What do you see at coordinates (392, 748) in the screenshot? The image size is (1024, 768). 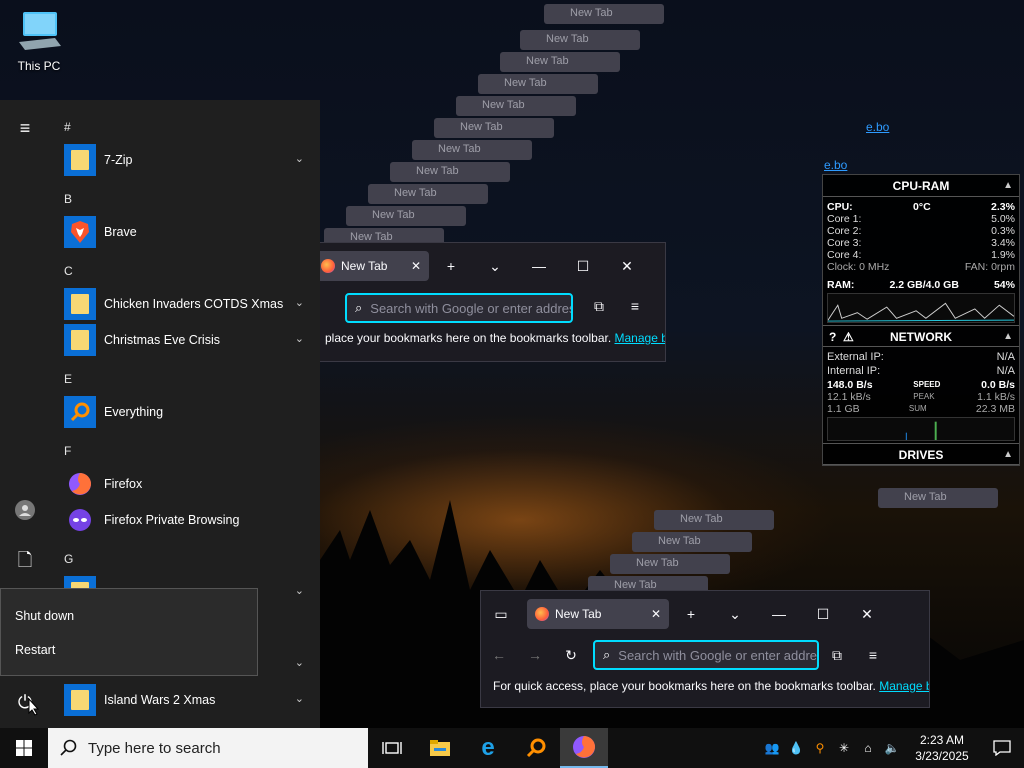 I see `task-view-button` at bounding box center [392, 748].